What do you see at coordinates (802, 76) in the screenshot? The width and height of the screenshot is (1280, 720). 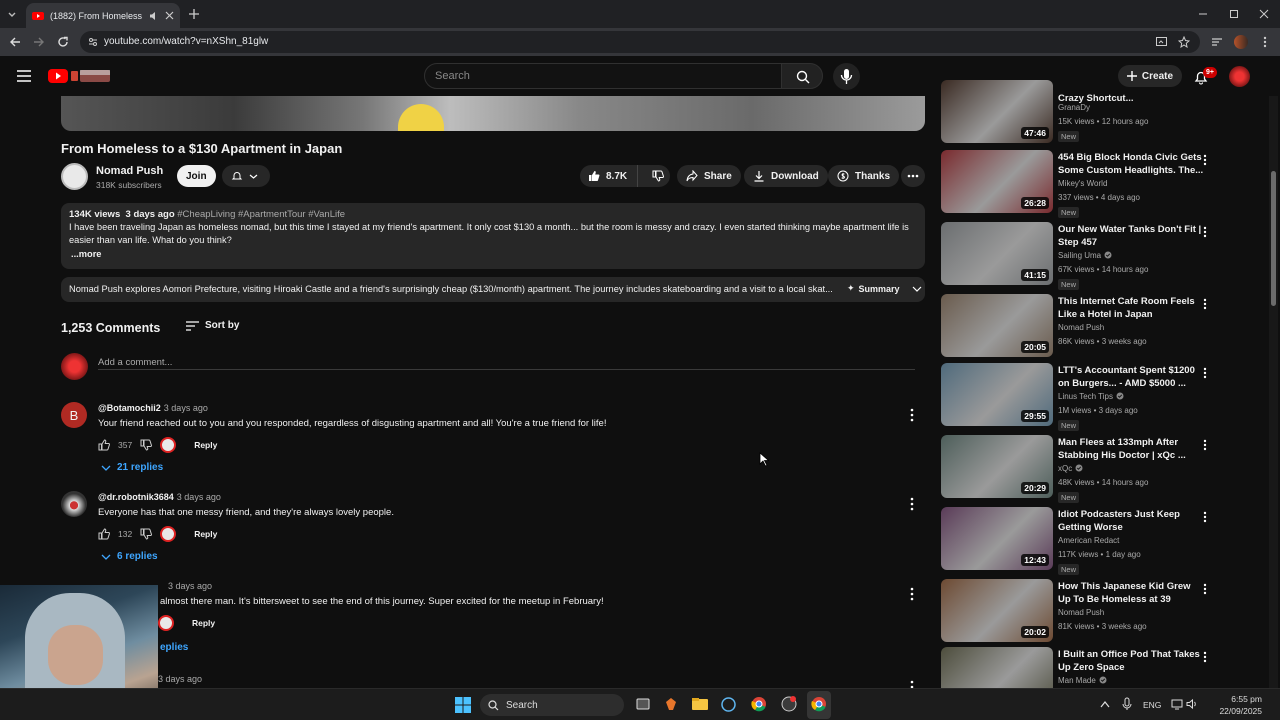 I see `search-button` at bounding box center [802, 76].